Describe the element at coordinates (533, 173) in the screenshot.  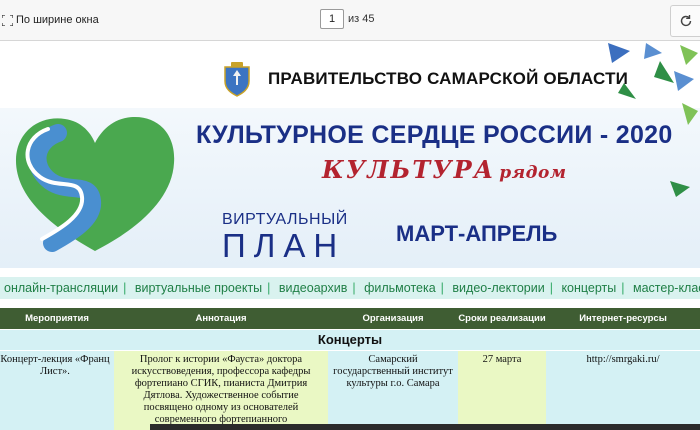
I see `slogan-sub: рядом` at that location.